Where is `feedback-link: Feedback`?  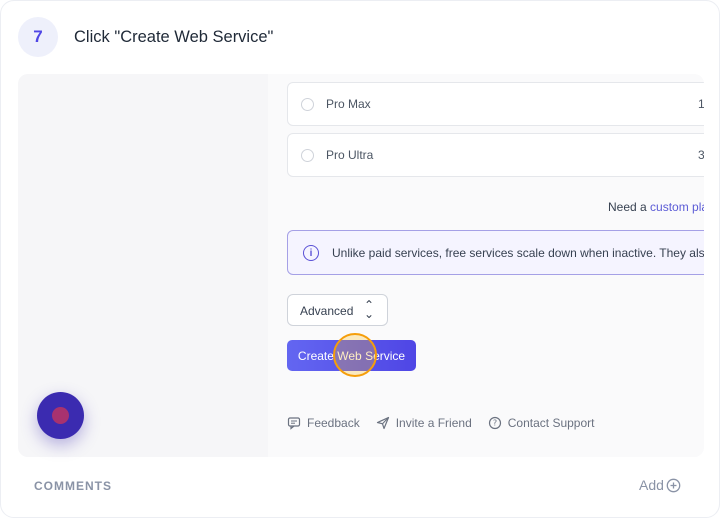
feedback-link: Feedback is located at coordinates (323, 423).